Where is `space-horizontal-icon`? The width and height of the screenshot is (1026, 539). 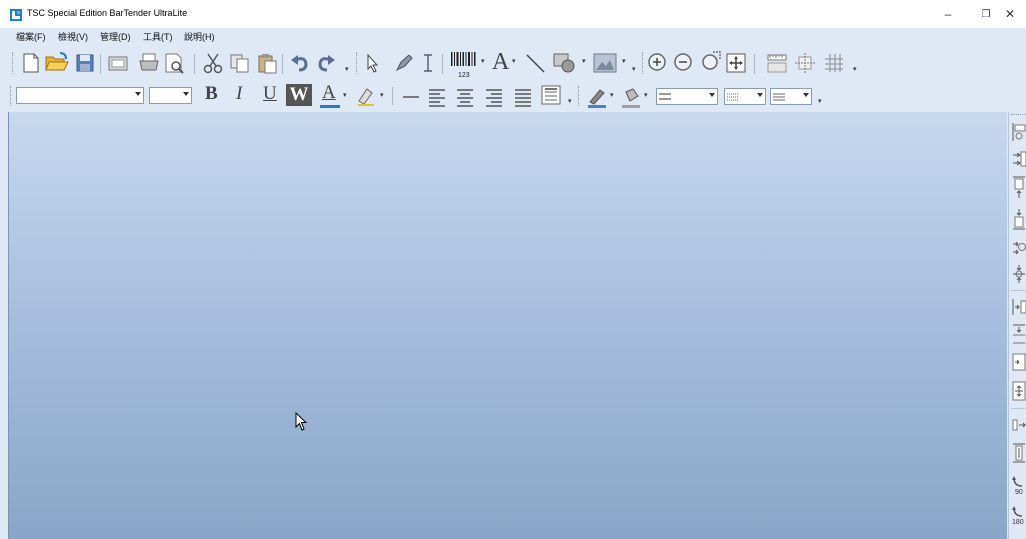
space-horizontal-icon is located at coordinates (1019, 362).